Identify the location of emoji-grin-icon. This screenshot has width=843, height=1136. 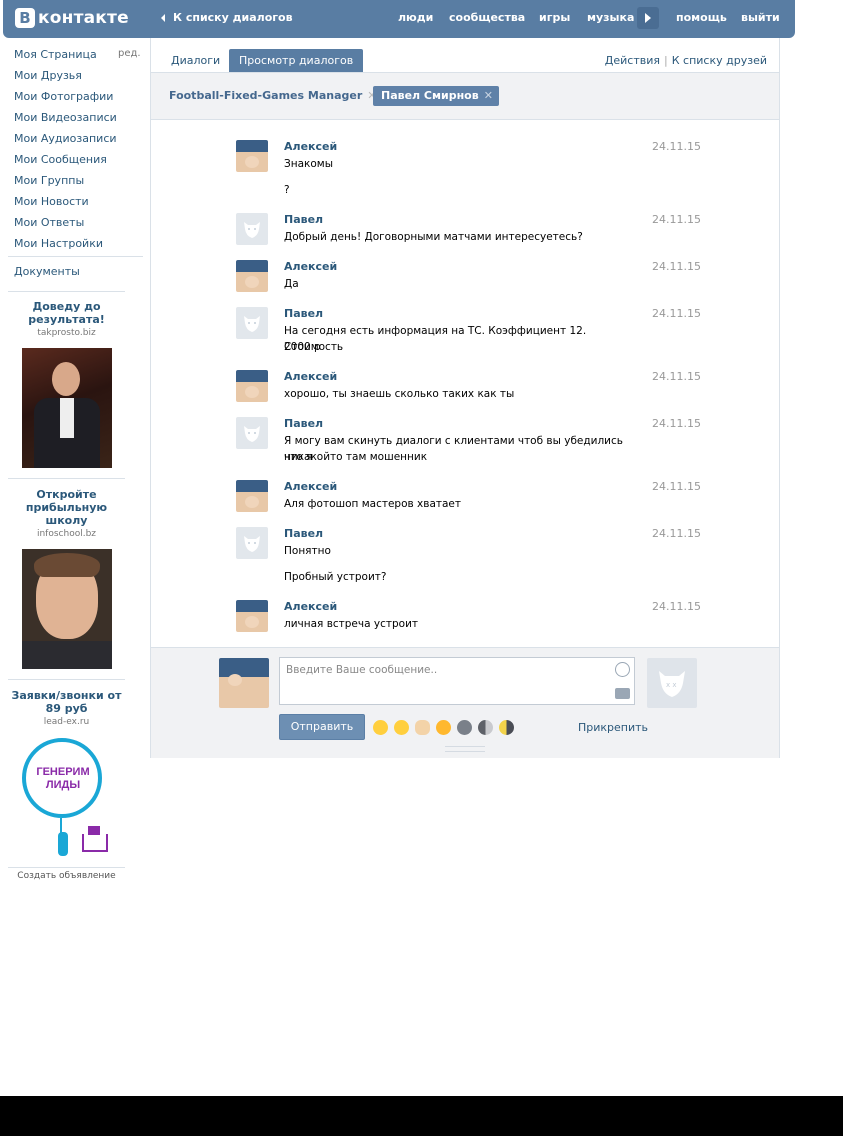
(443, 727).